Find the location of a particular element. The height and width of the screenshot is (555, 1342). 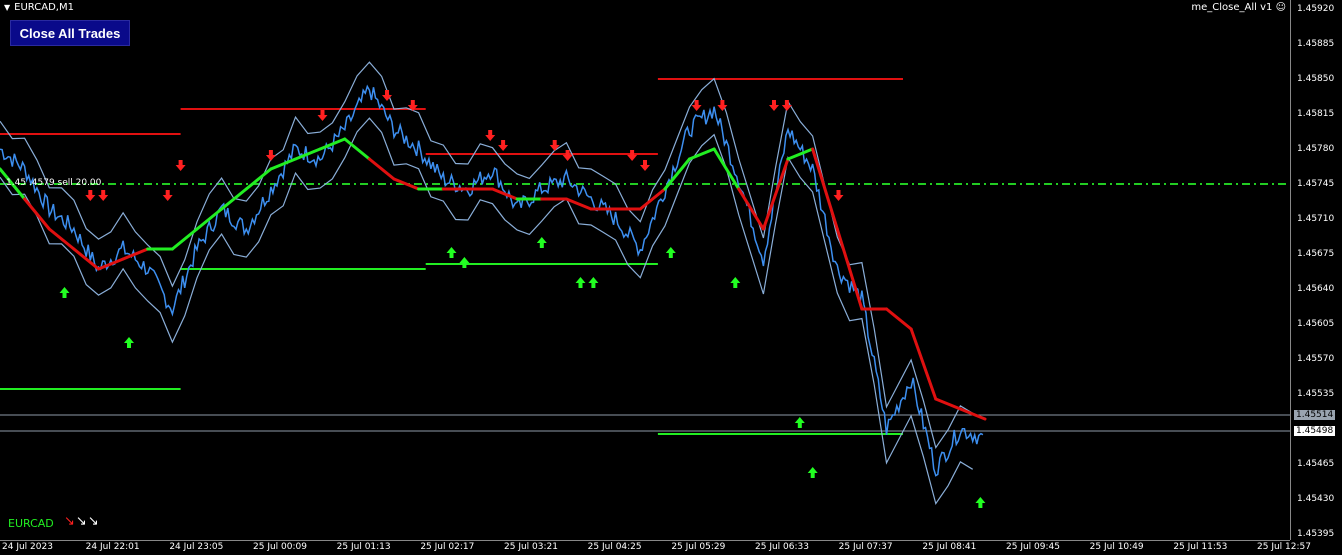

current-price-tag: 1.45498 is located at coordinates (1315, 431).